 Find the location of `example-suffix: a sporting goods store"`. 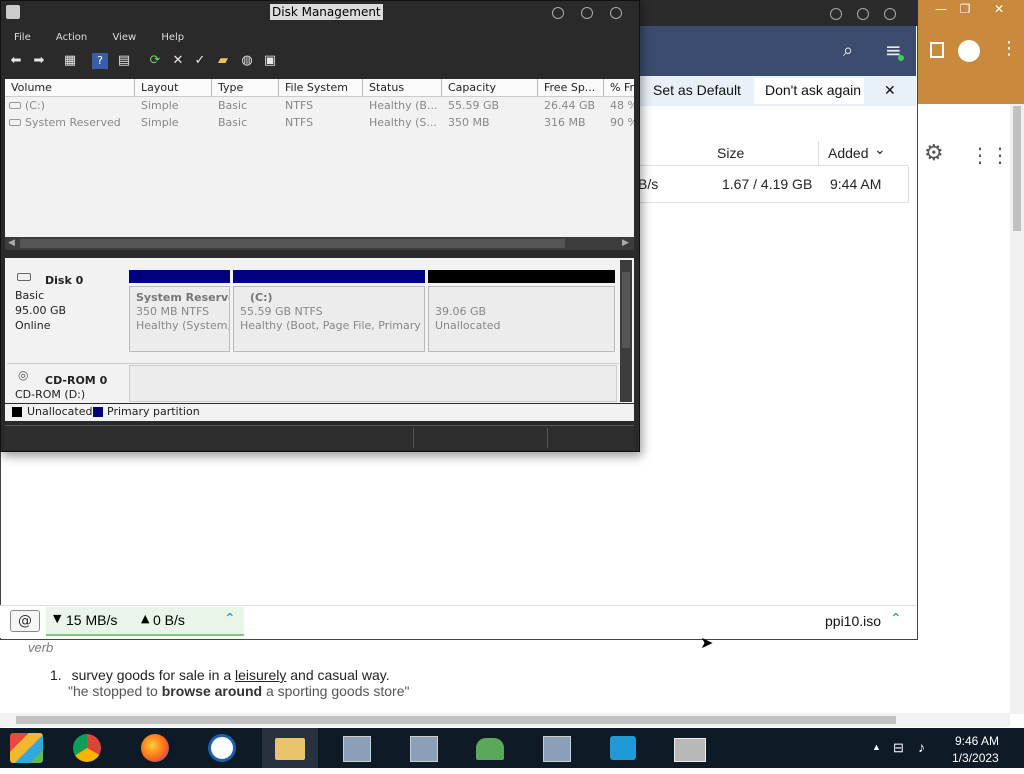

example-suffix: a sporting goods store" is located at coordinates (336, 691).